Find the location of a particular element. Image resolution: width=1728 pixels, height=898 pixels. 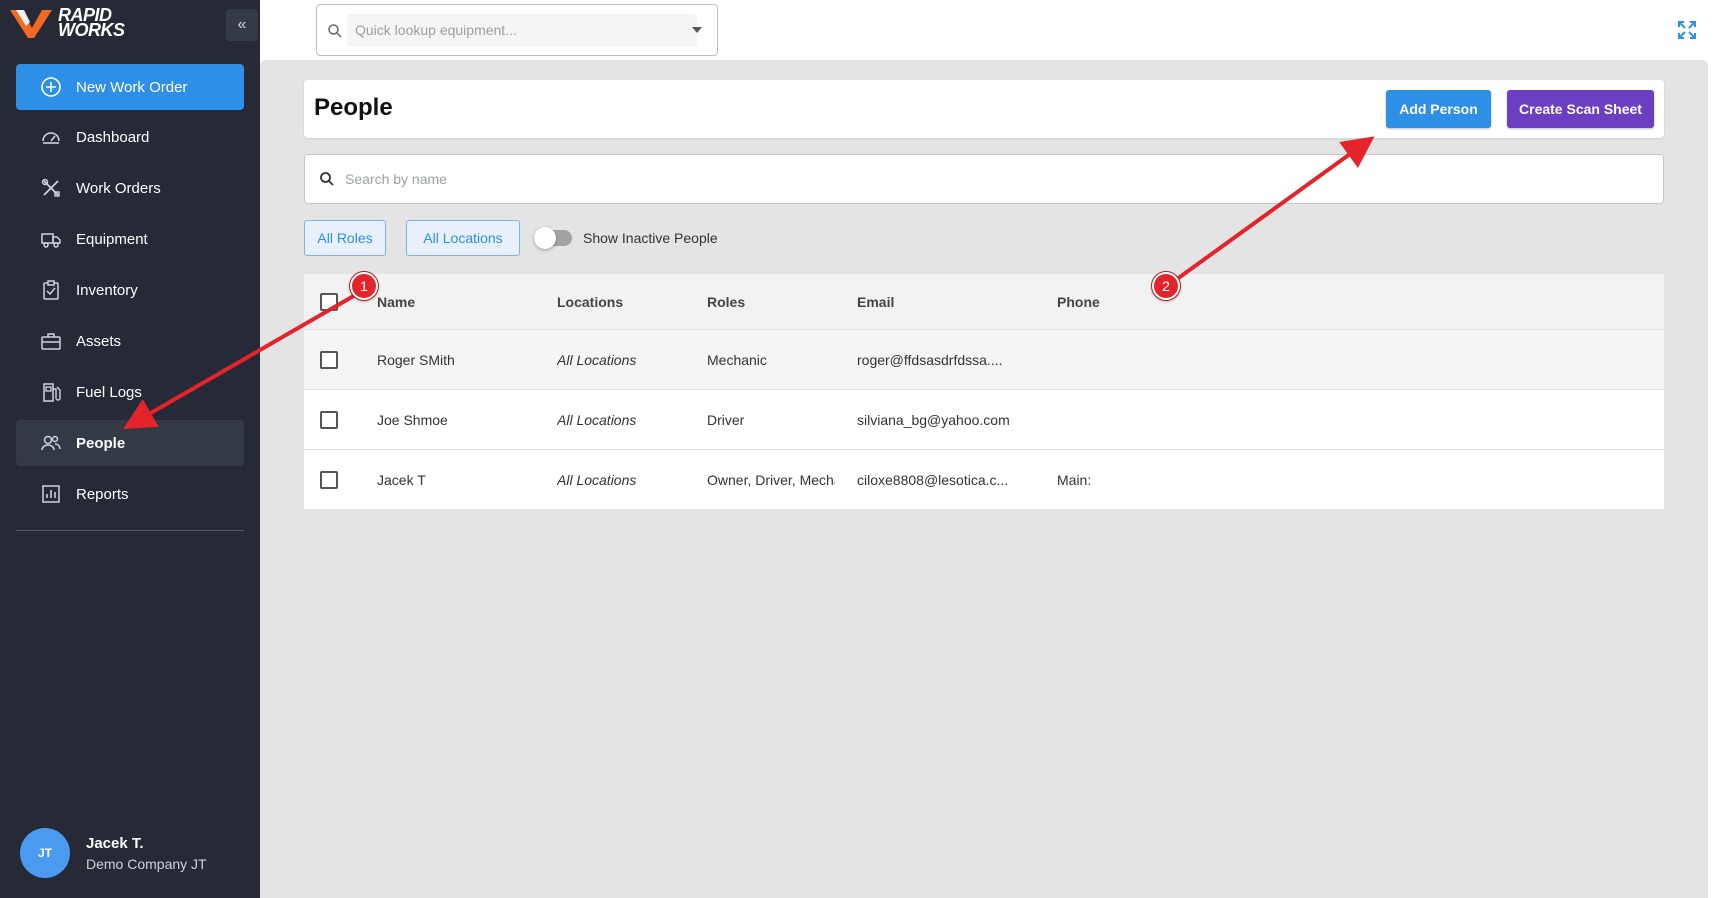

user-company: Demo Company JT is located at coordinates (146, 863).